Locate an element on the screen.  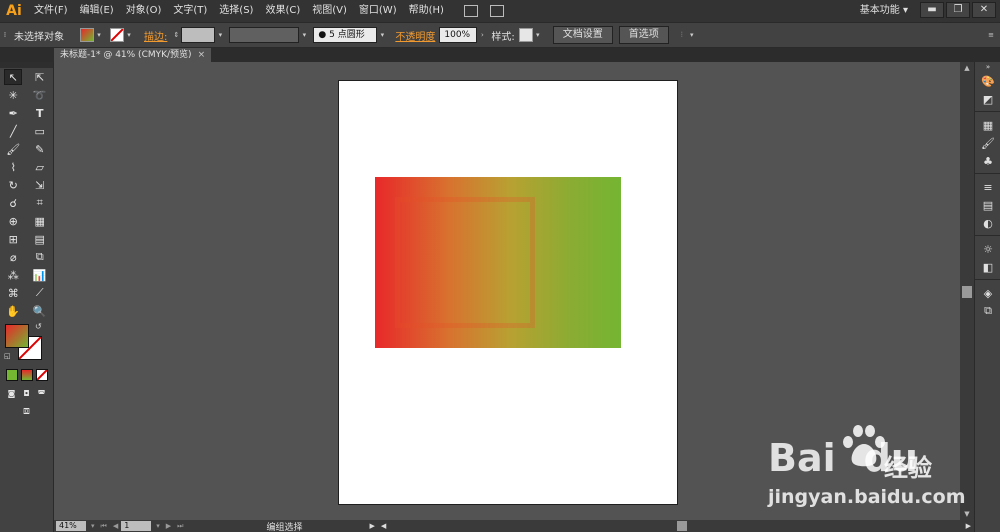
menu-help: 帮助(H) is located at coordinates (426, 11).